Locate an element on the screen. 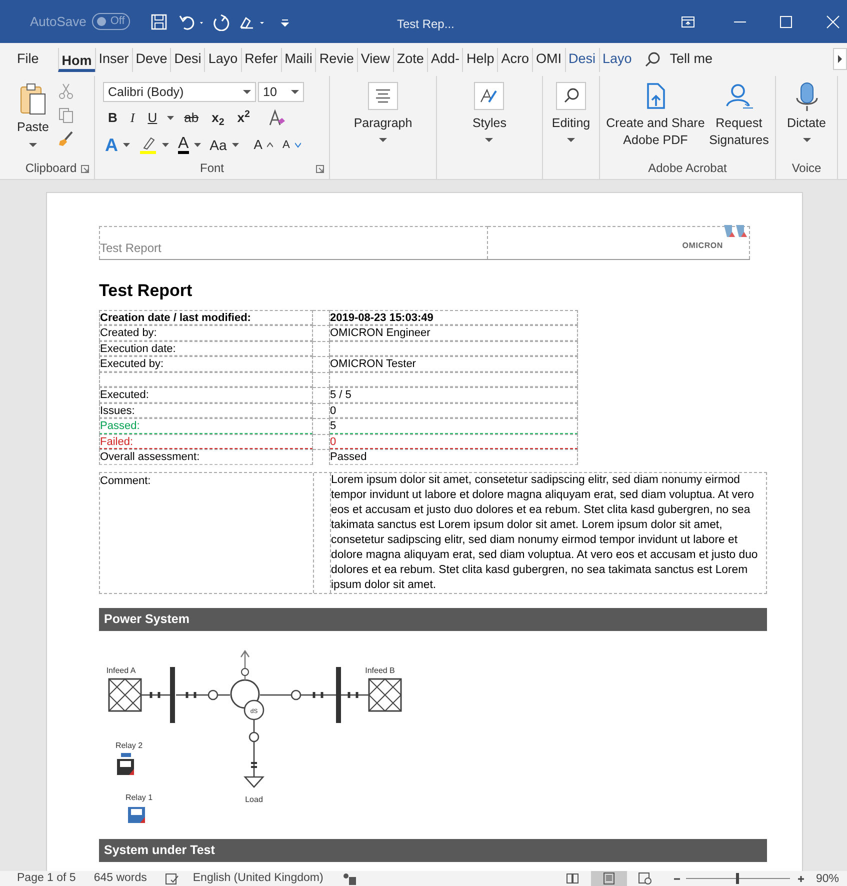 The width and height of the screenshot is (847, 886). ribbon-tab: File is located at coordinates (28, 60).